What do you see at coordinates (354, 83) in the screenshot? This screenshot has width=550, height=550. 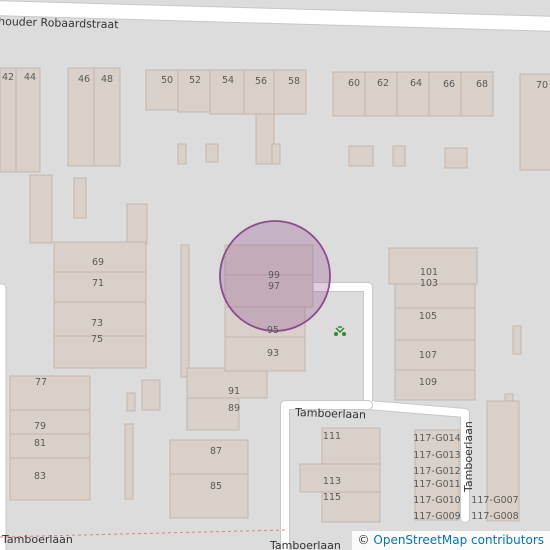 I see `house-number: 60` at bounding box center [354, 83].